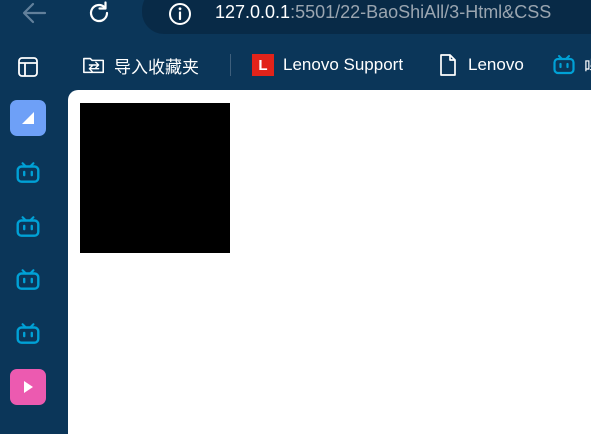 The image size is (591, 434). I want to click on sidebar-toggle, so click(28, 67).